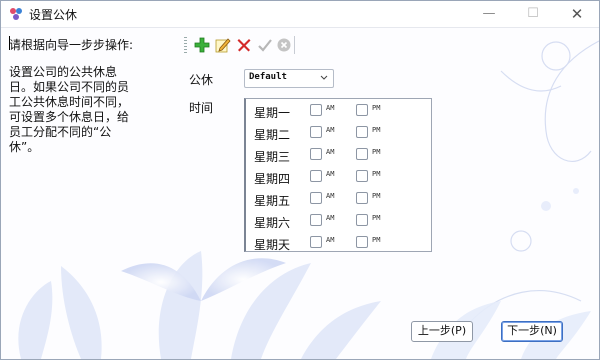 The width and height of the screenshot is (600, 360). I want to click on holiday-label: 公休, so click(201, 80).